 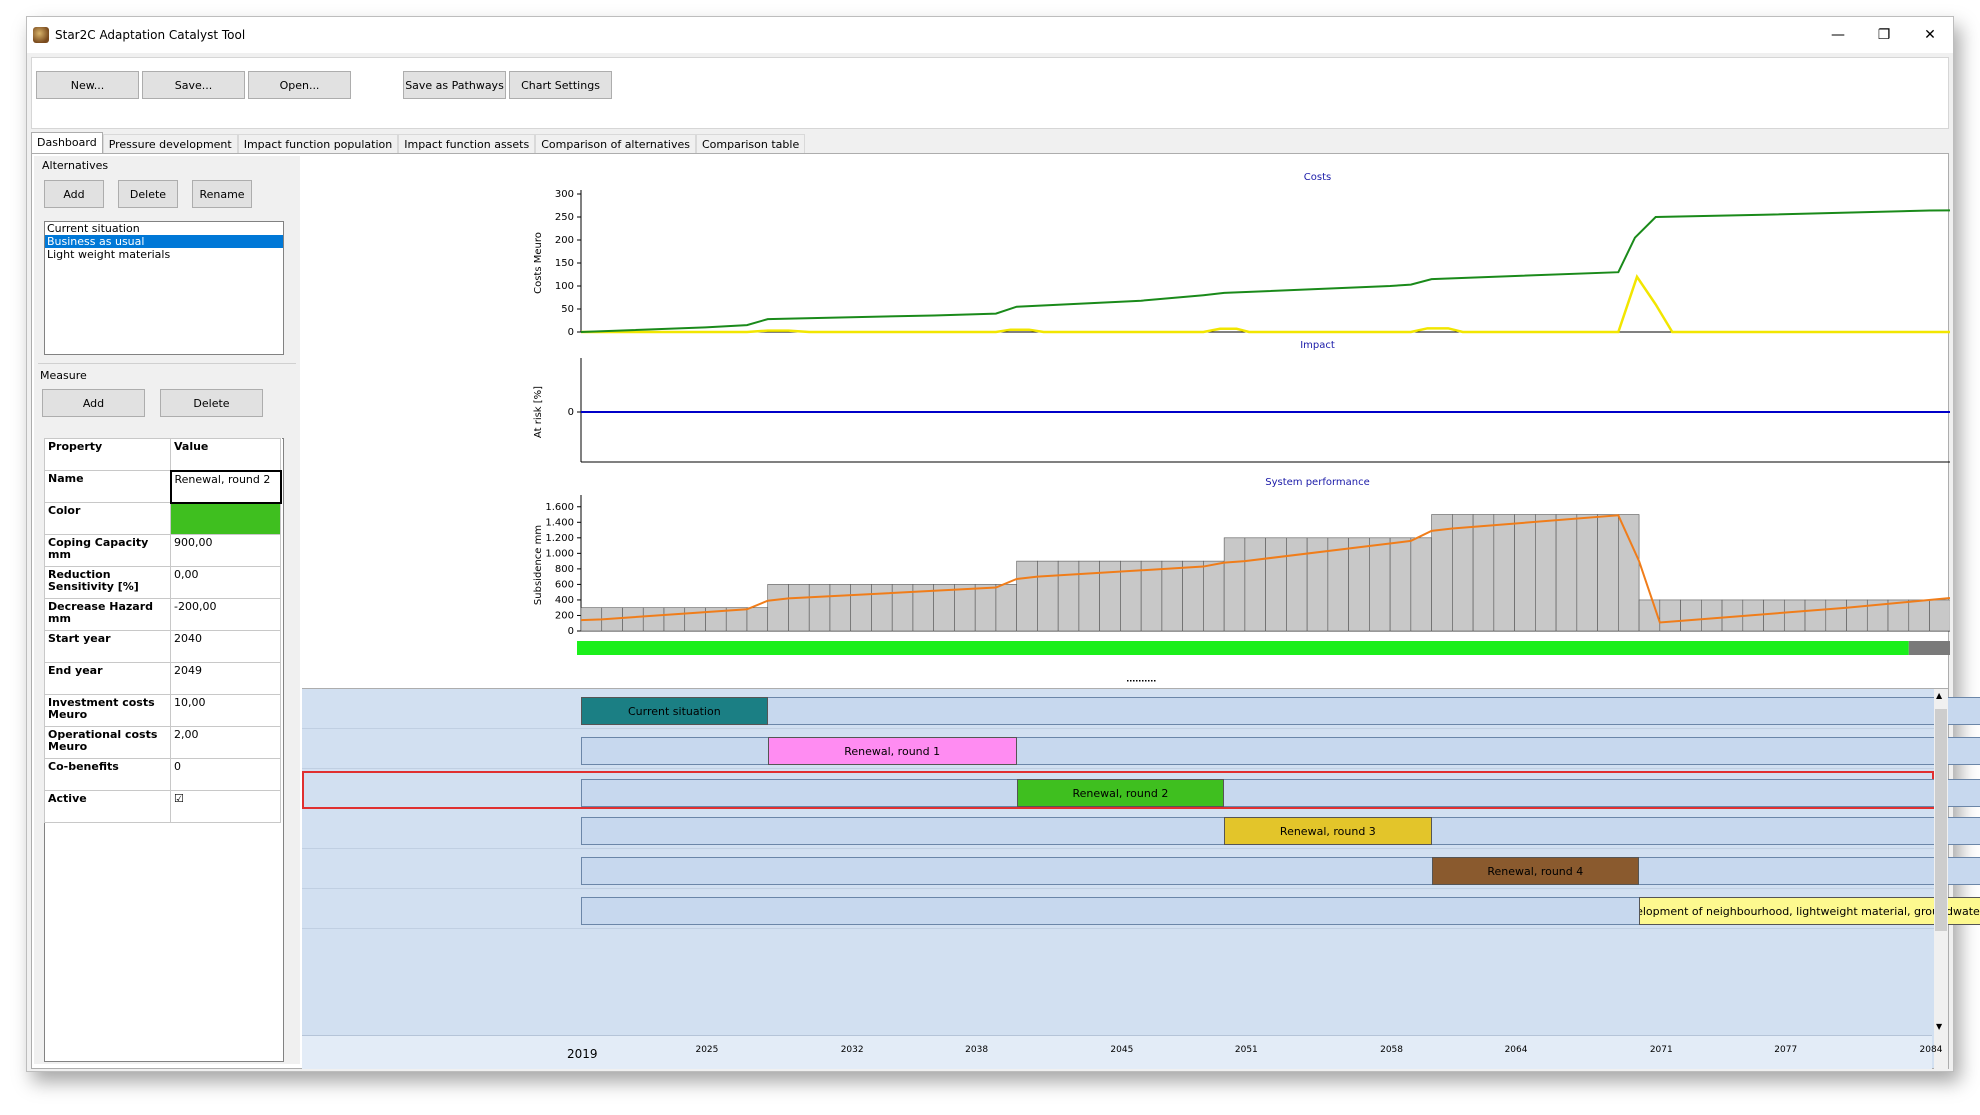 What do you see at coordinates (1141, 870) in the screenshot?
I see `timeline-row: Renewal, round 4` at bounding box center [1141, 870].